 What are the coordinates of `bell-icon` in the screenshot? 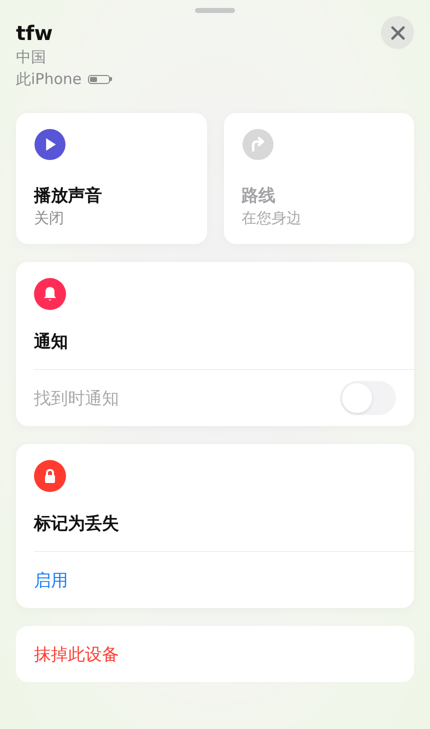 It's located at (50, 294).